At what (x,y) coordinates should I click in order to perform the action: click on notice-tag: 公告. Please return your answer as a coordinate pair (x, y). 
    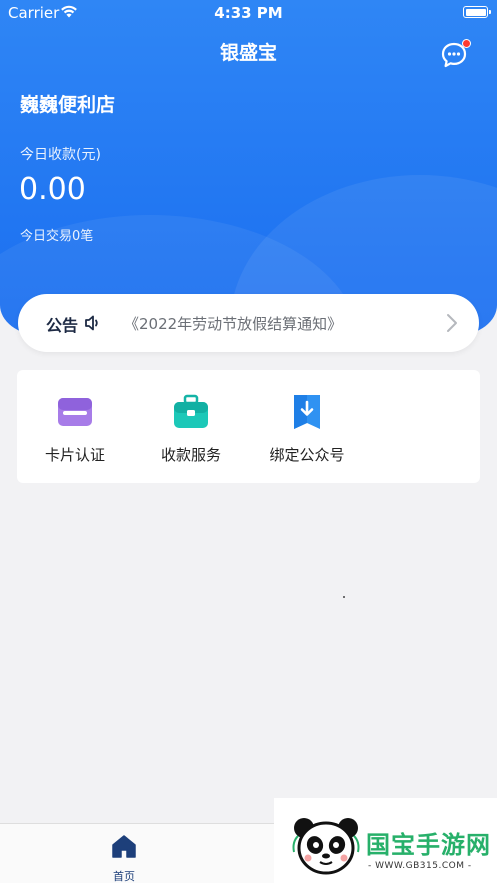
    Looking at the image, I should click on (62, 325).